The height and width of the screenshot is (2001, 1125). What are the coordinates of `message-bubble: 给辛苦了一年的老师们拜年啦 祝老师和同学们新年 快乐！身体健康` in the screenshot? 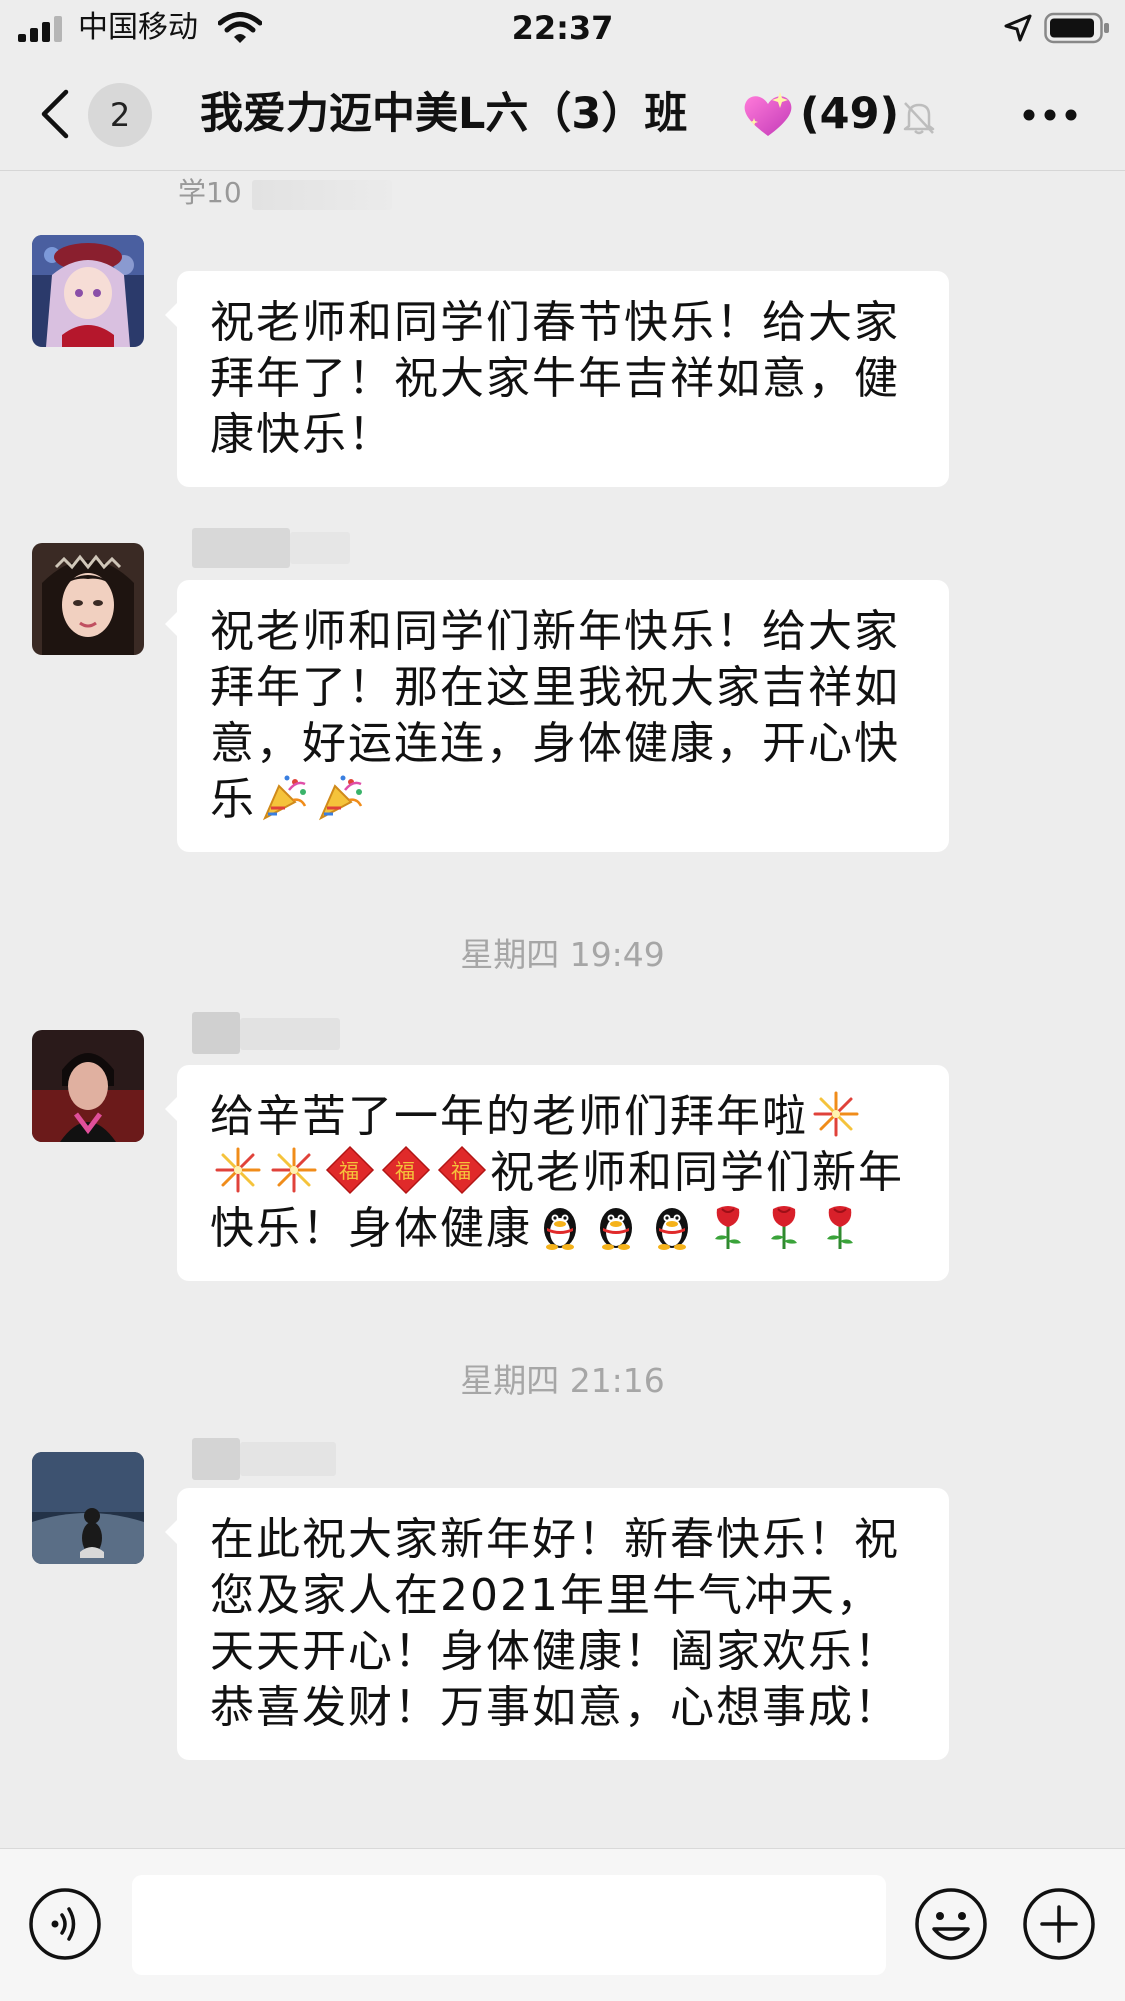 It's located at (557, 1173).